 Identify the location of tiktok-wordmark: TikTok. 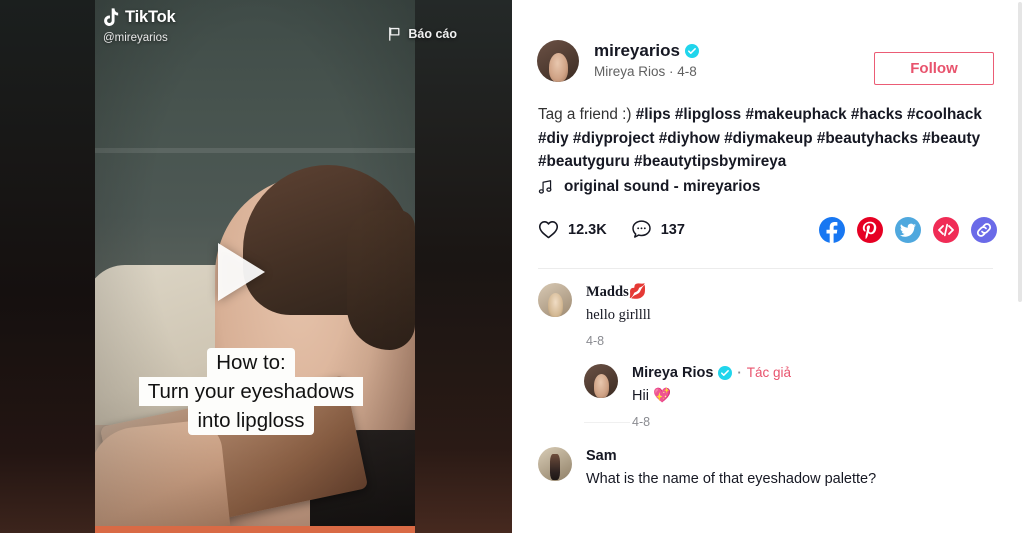
(150, 17).